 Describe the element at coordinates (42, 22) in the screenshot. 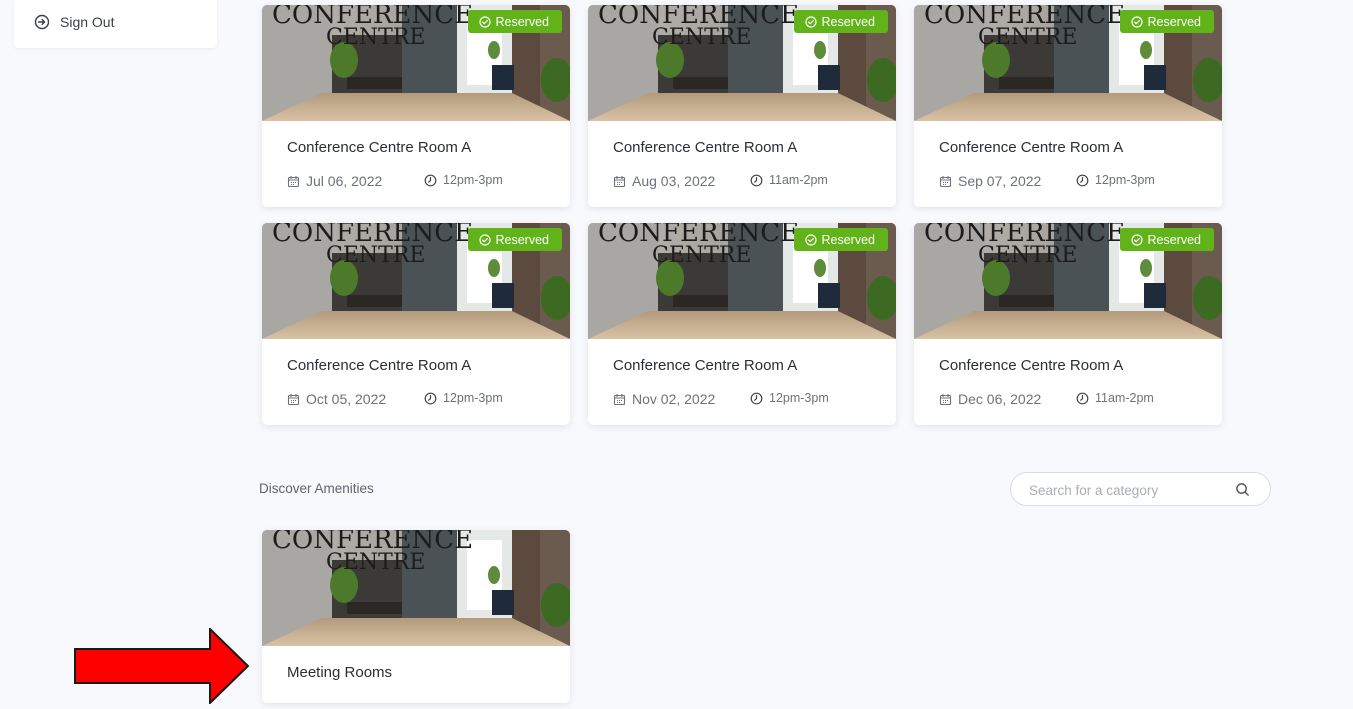

I see `sign-out-icon` at that location.